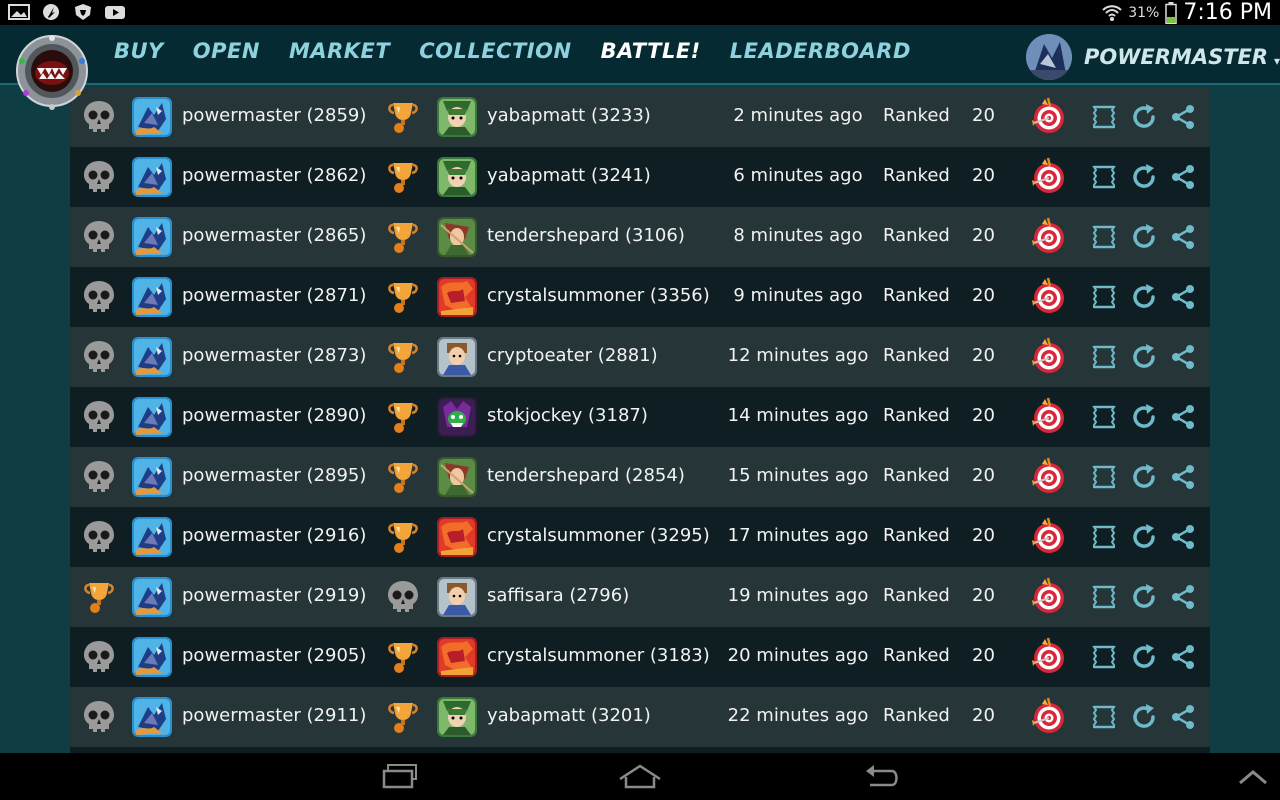 The image size is (1280, 800). What do you see at coordinates (1253, 777) in the screenshot?
I see `chevron-up-icon` at bounding box center [1253, 777].